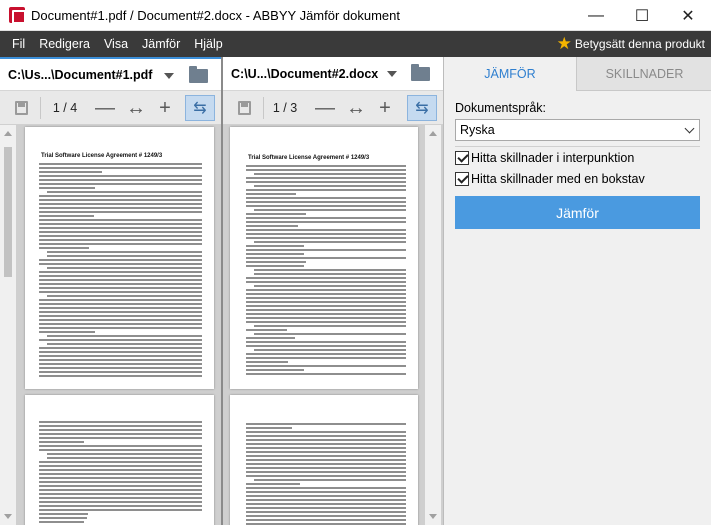 This screenshot has width=711, height=525. Describe the element at coordinates (116, 44) in the screenshot. I see `menu-view: Visa` at that location.